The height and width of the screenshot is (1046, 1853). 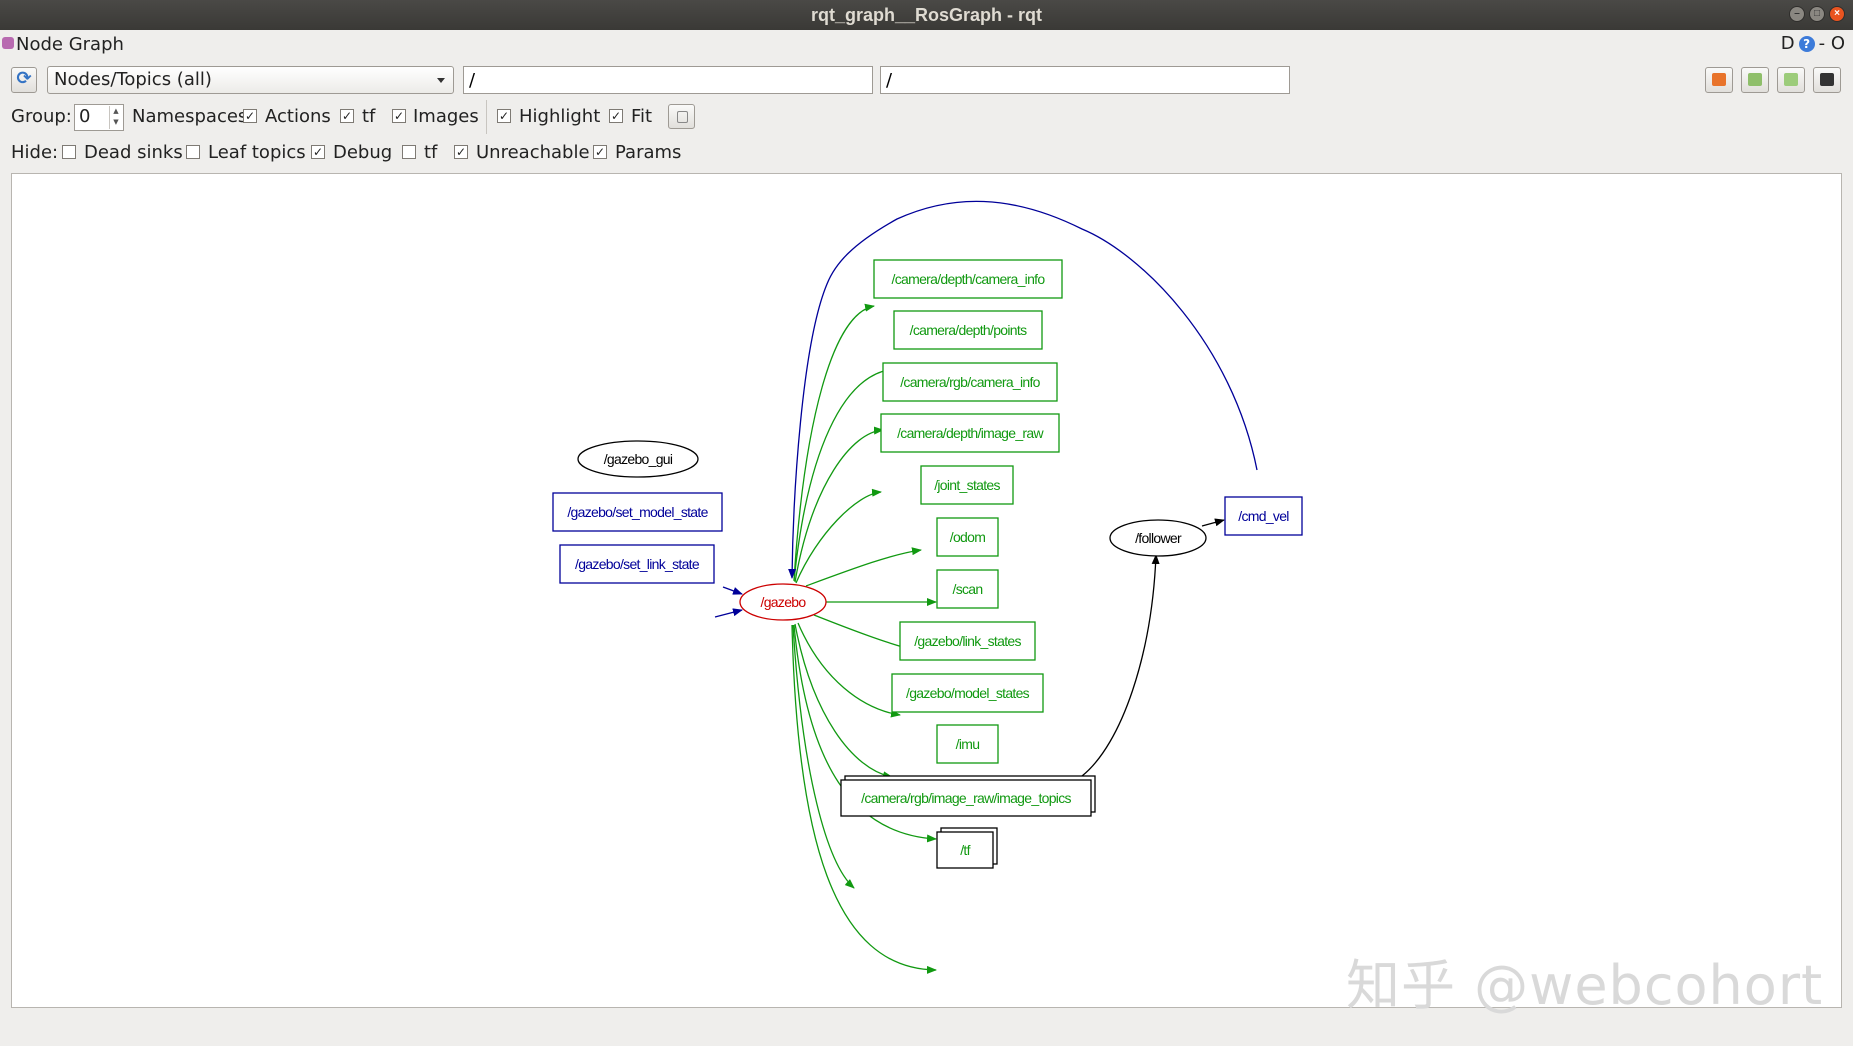 I want to click on node-label: /gazebo, so click(x=784, y=602).